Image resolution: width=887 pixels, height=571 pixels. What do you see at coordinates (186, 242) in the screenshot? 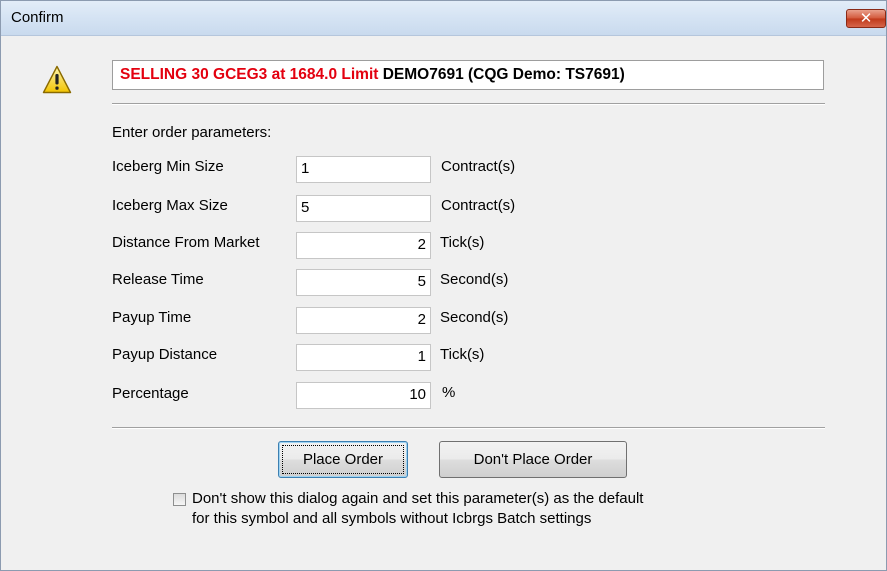
I see `field-label-distance-from-market: Distance From Market` at bounding box center [186, 242].